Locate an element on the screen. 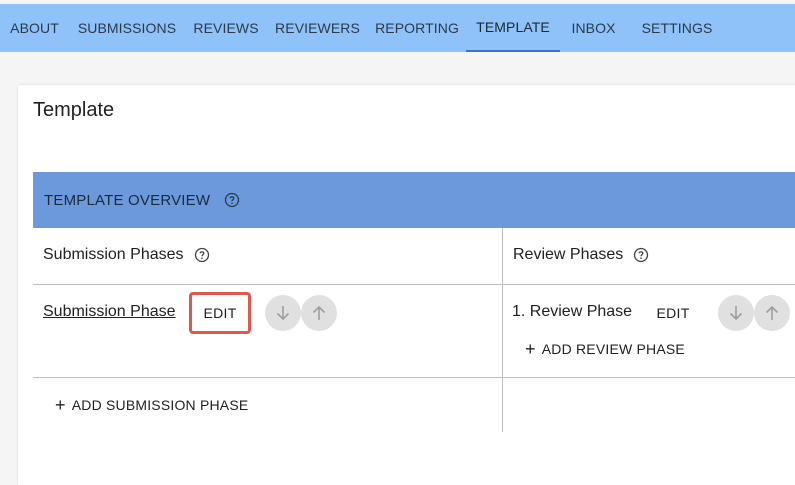 The width and height of the screenshot is (795, 485). tab-settings: SETTINGS is located at coordinates (677, 28).